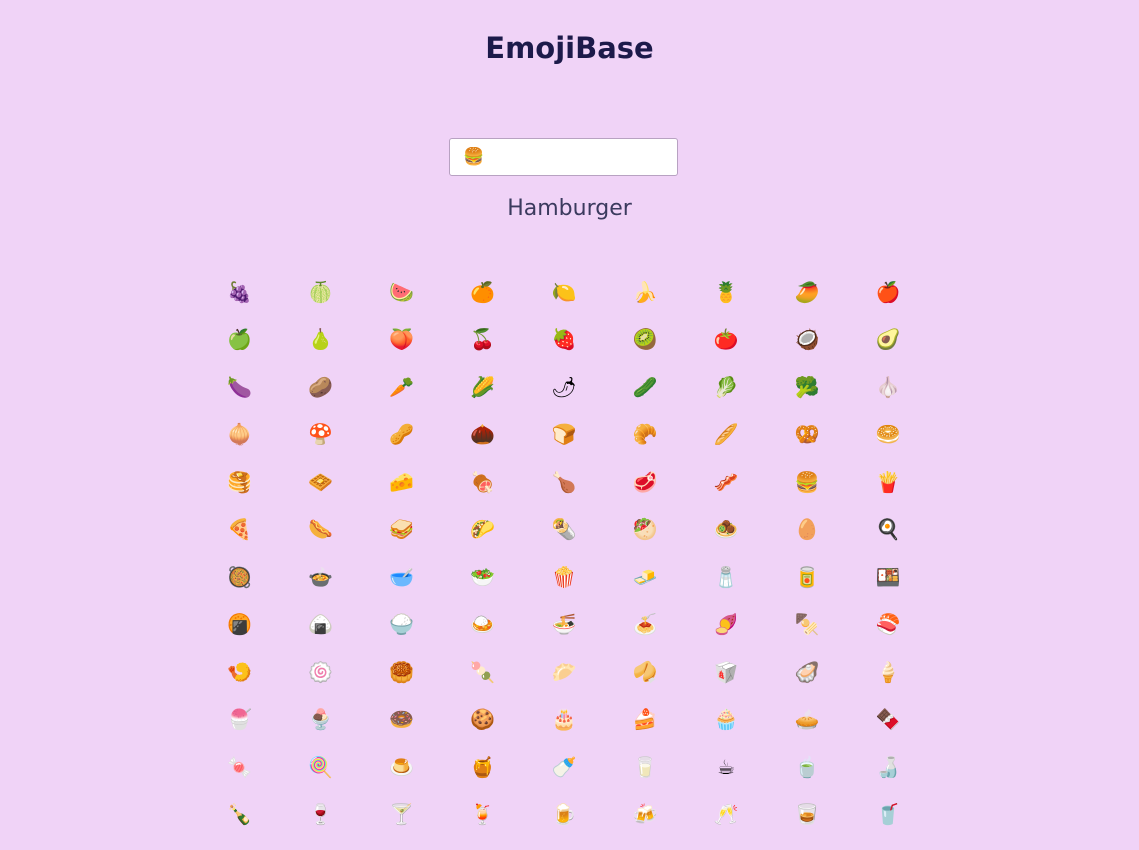 This screenshot has height=850, width=1139. Describe the element at coordinates (239, 625) in the screenshot. I see `emoji-cell: 🍘` at that location.